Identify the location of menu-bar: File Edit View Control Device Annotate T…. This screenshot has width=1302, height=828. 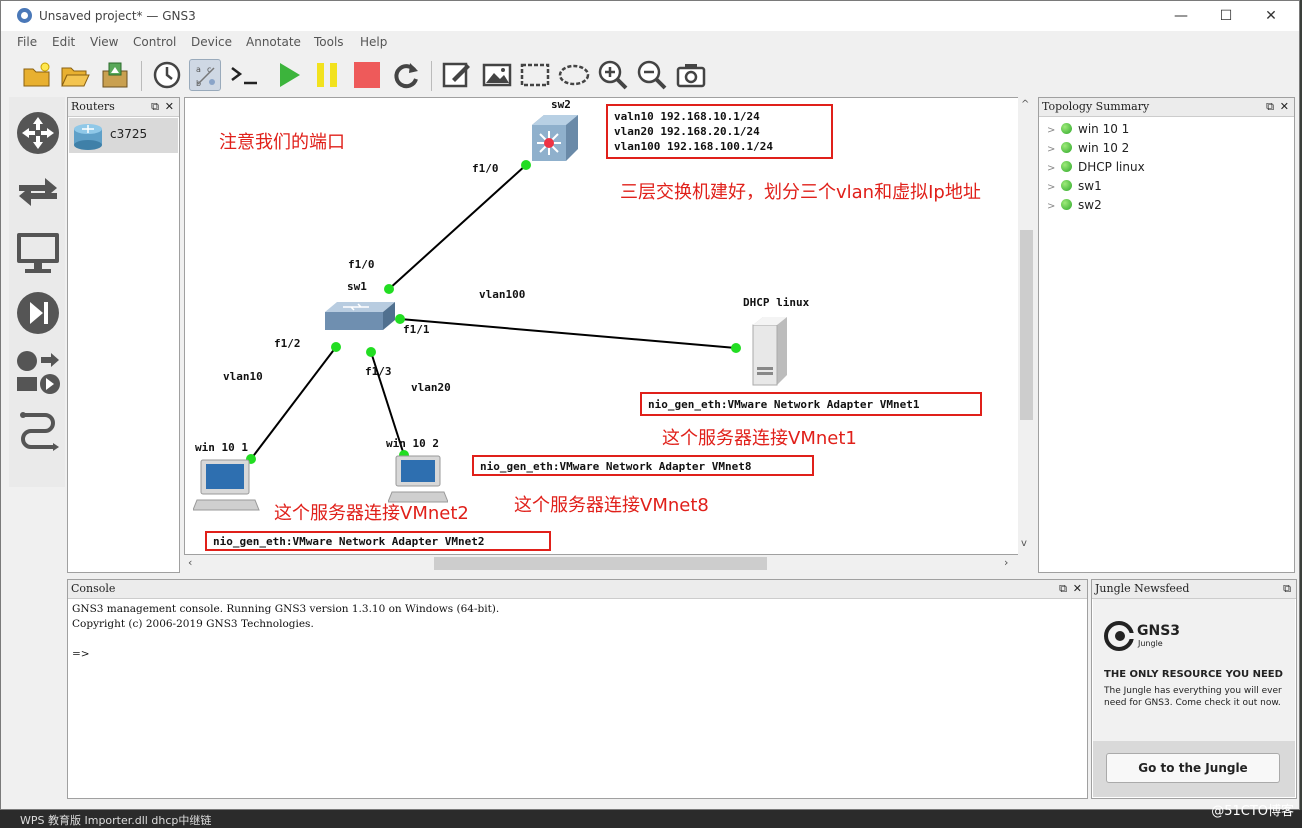
(650, 43).